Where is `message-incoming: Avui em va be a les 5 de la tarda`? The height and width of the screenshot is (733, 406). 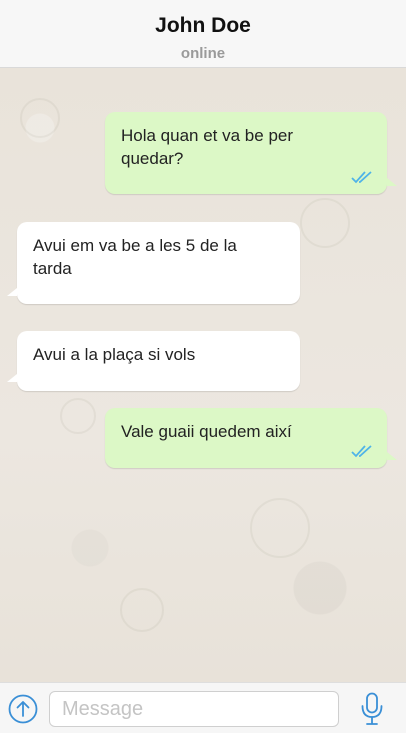 message-incoming: Avui em va be a les 5 de la tarda is located at coordinates (158, 263).